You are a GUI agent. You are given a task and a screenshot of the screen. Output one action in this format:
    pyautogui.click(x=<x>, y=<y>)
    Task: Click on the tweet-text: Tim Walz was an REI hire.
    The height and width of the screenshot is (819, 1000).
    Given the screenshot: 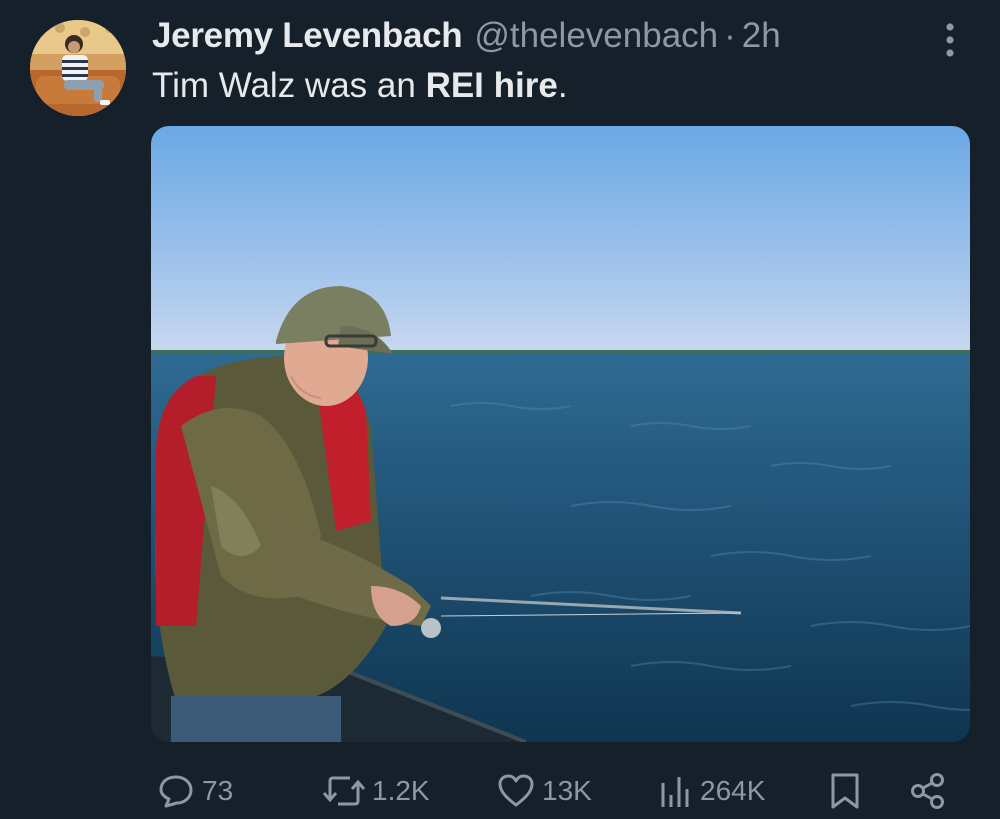 What is the action you would take?
    pyautogui.click(x=360, y=86)
    